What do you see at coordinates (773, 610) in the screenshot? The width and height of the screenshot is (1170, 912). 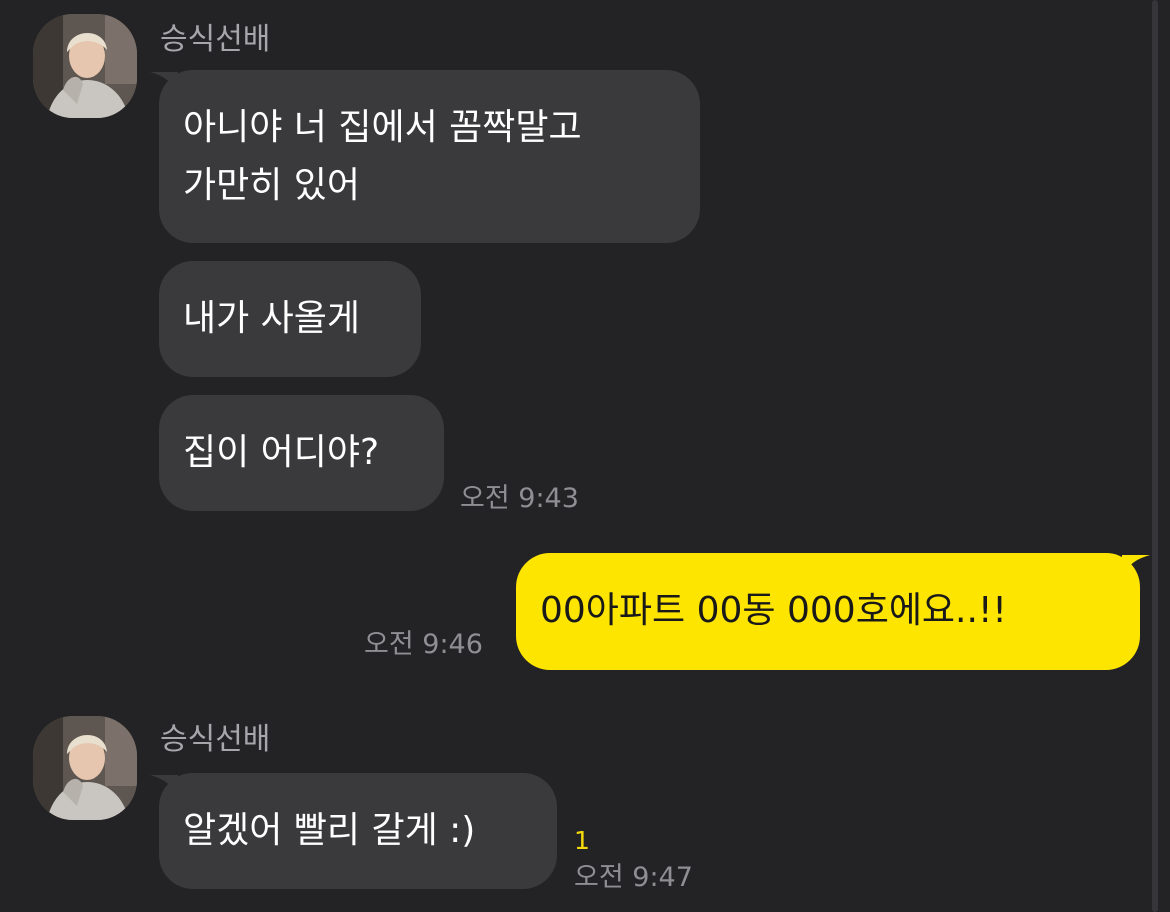 I see `message-text: 00아파트 00동 000호에요..!!` at bounding box center [773, 610].